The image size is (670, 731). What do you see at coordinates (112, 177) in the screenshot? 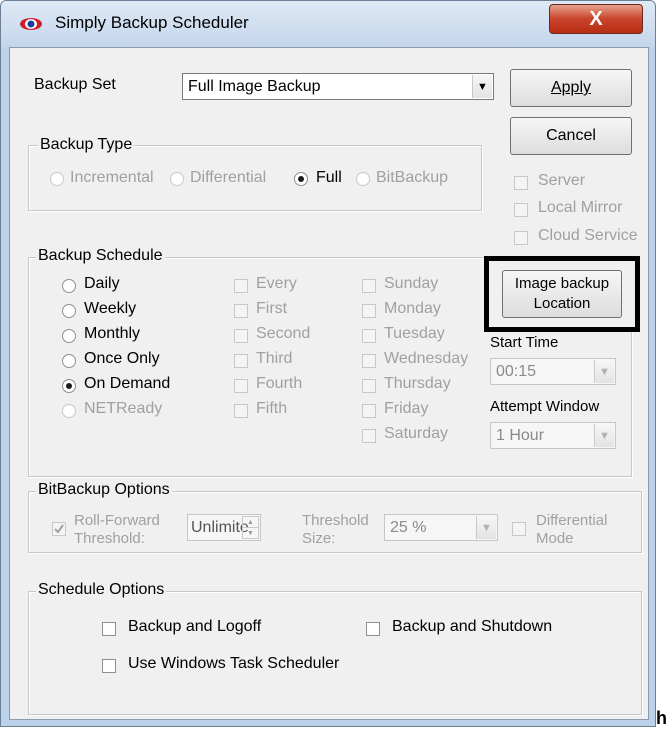
I see `incremental-label: Incremental` at bounding box center [112, 177].